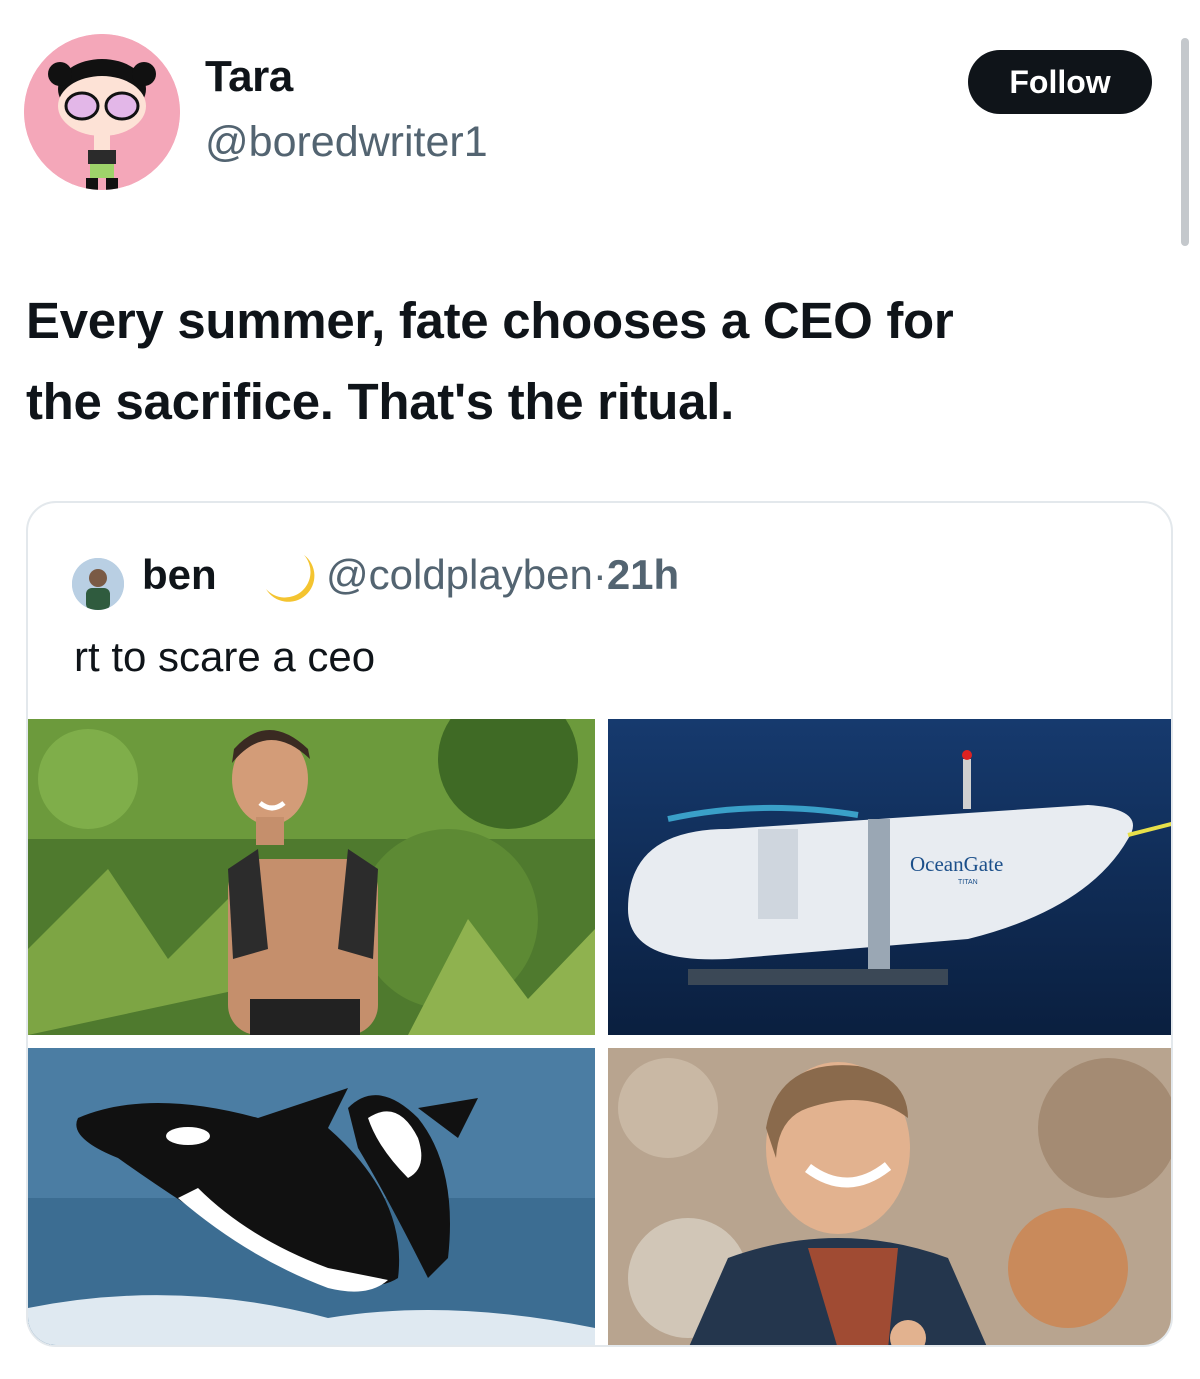 Image resolution: width=1200 pixels, height=1379 pixels. Describe the element at coordinates (643, 574) in the screenshot. I see `quote-timestamp: 21h` at that location.